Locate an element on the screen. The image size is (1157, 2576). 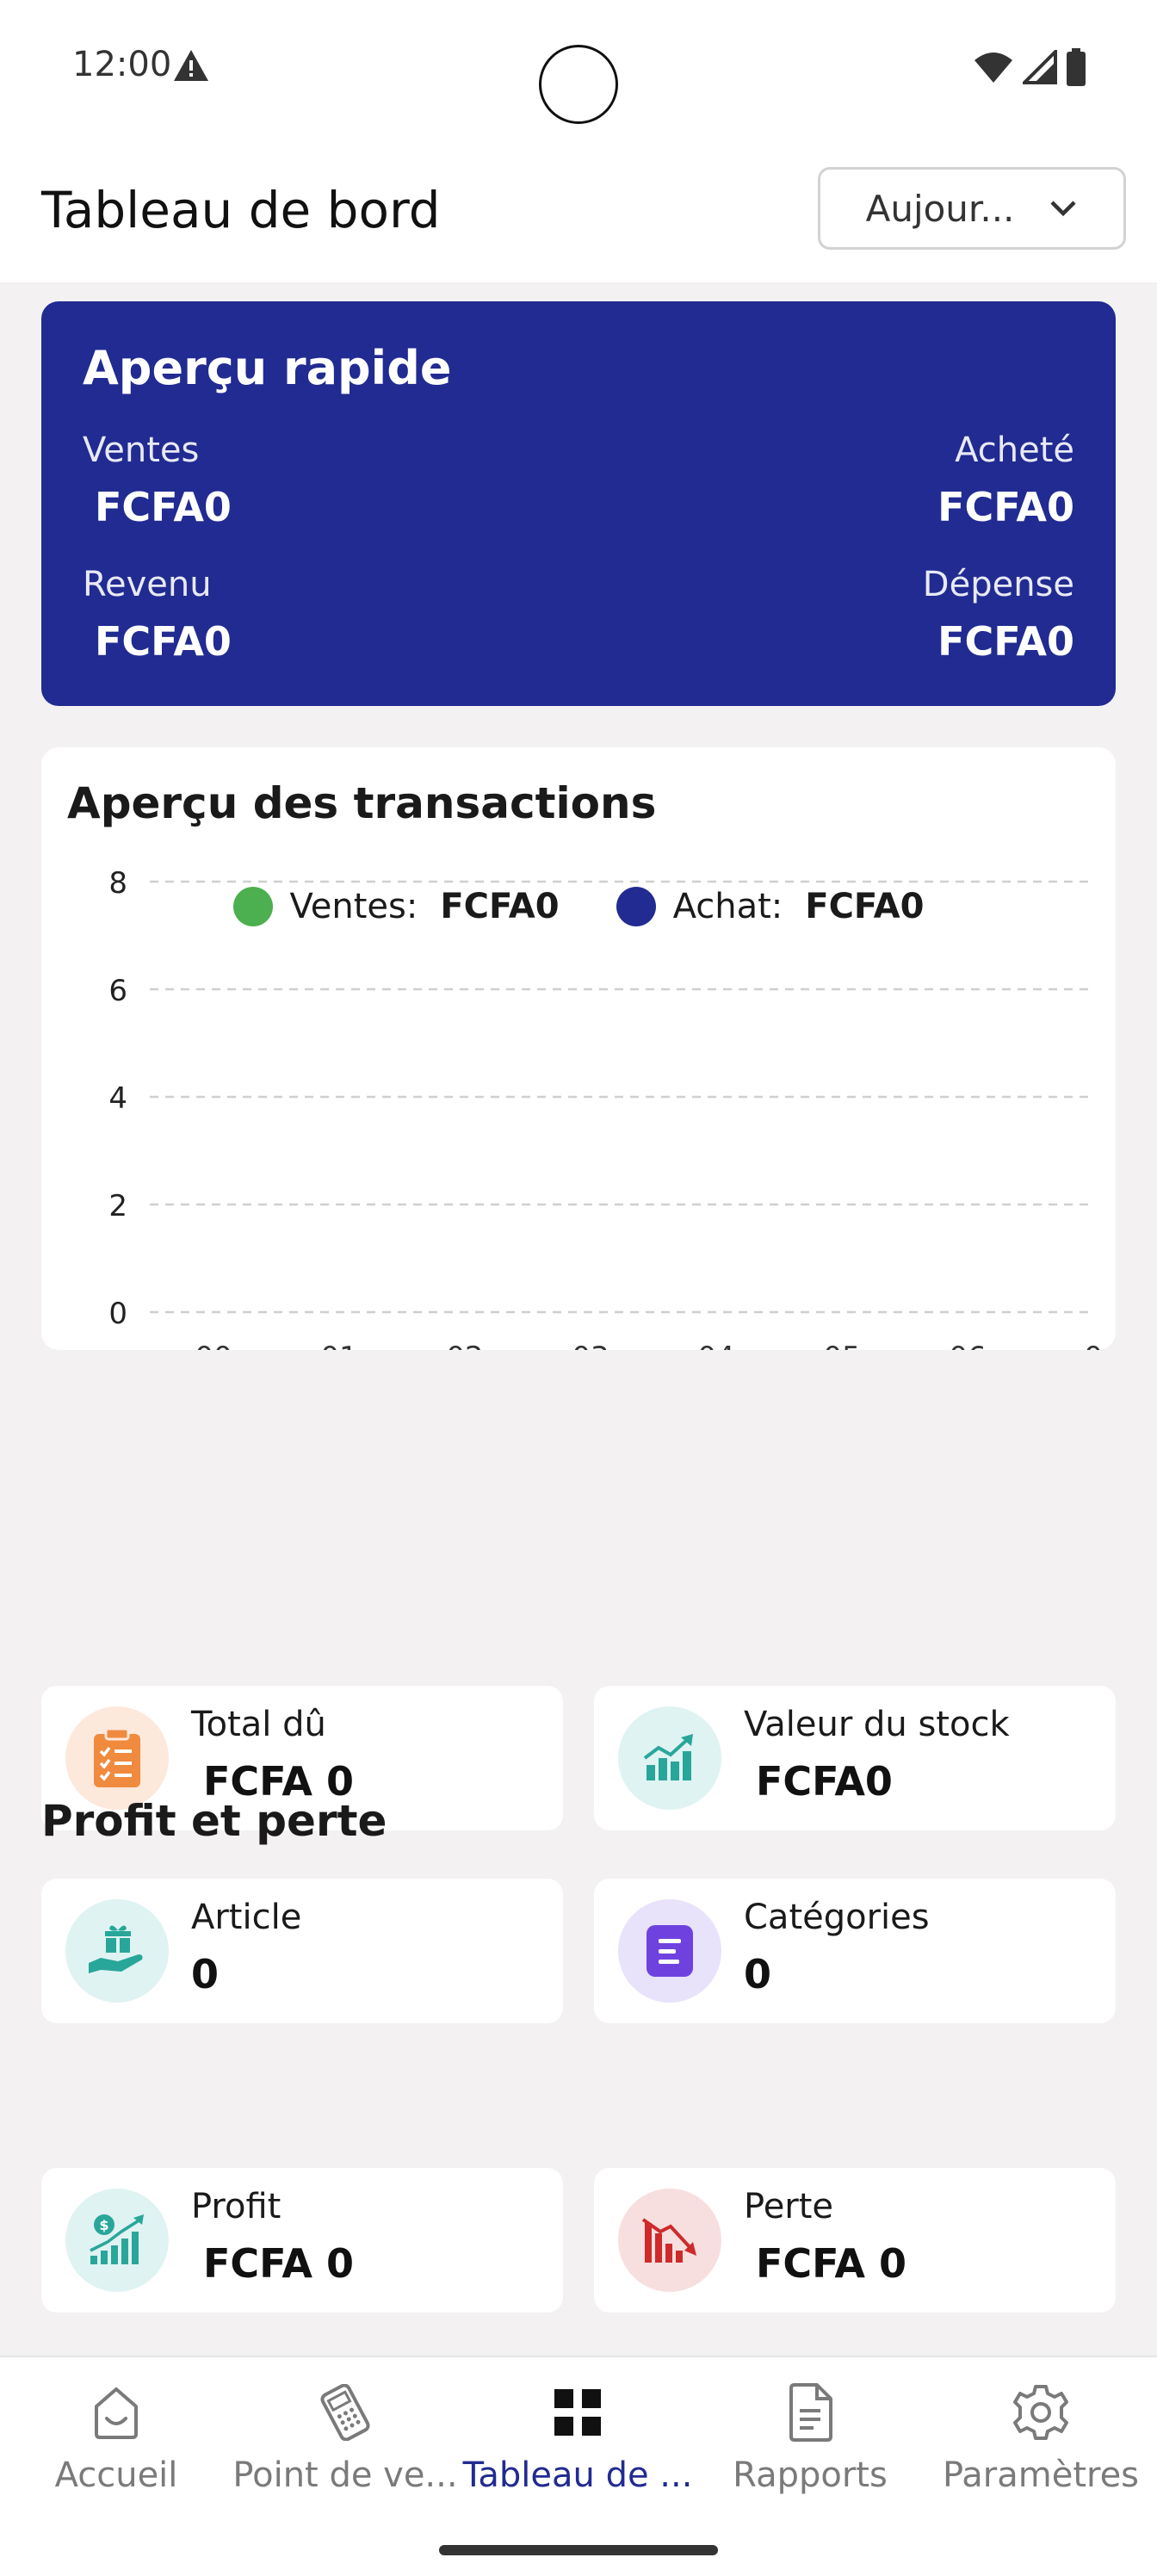
expense-label: Dépense is located at coordinates (998, 584).